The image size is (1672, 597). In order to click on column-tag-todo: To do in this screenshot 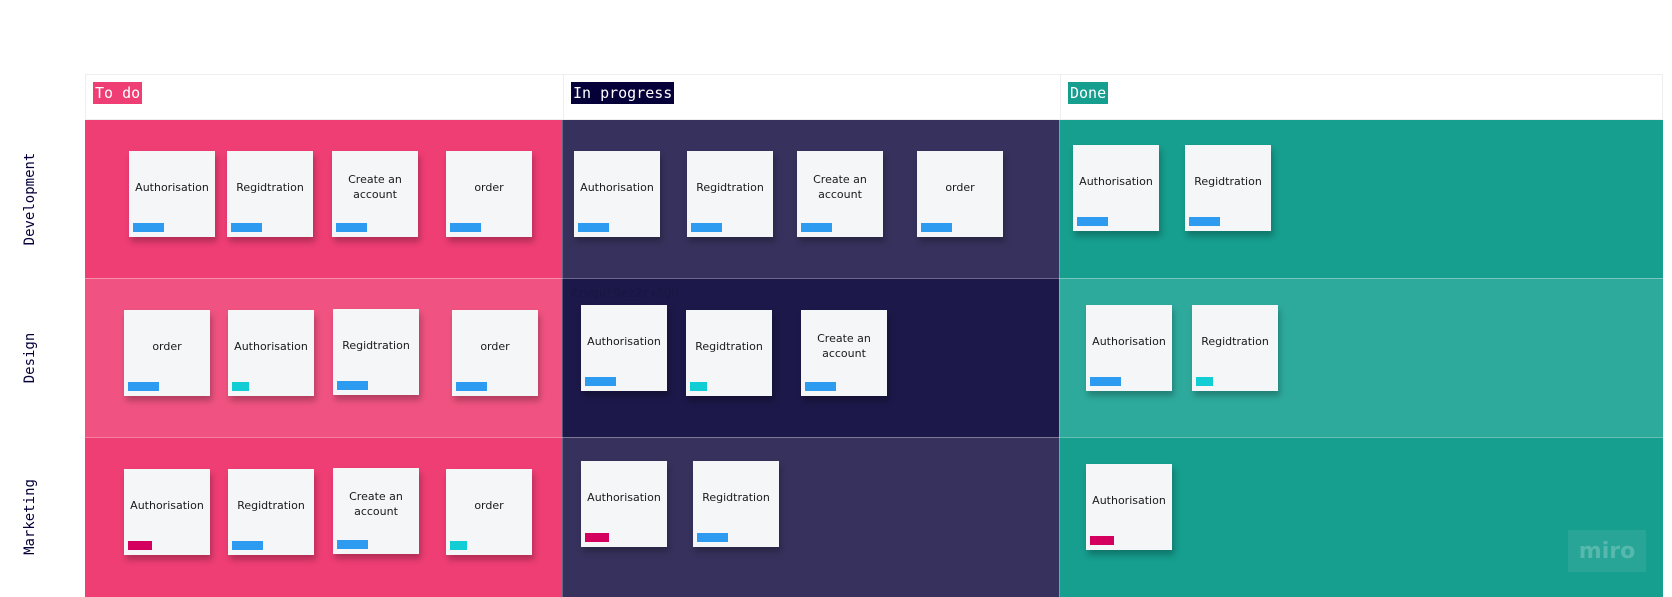, I will do `click(118, 93)`.